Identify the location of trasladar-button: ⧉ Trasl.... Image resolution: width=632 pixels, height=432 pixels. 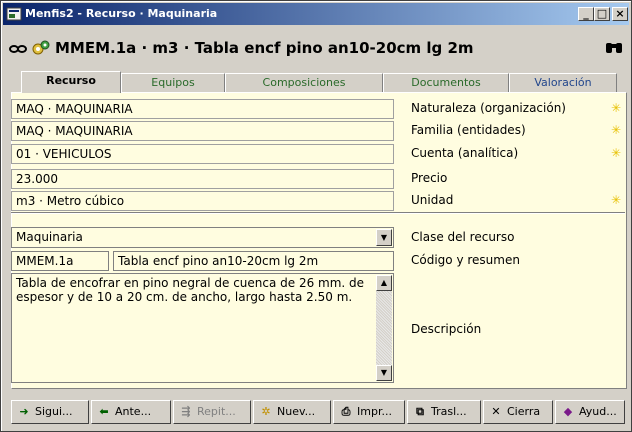
(444, 412).